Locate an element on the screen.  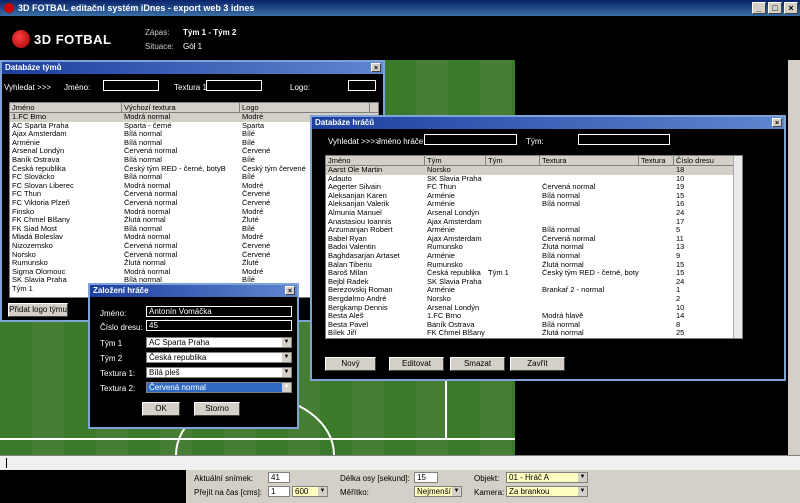
table-row: Anastasiou Ioannis Ajax Amsterdam 17 is located at coordinates (534, 222).